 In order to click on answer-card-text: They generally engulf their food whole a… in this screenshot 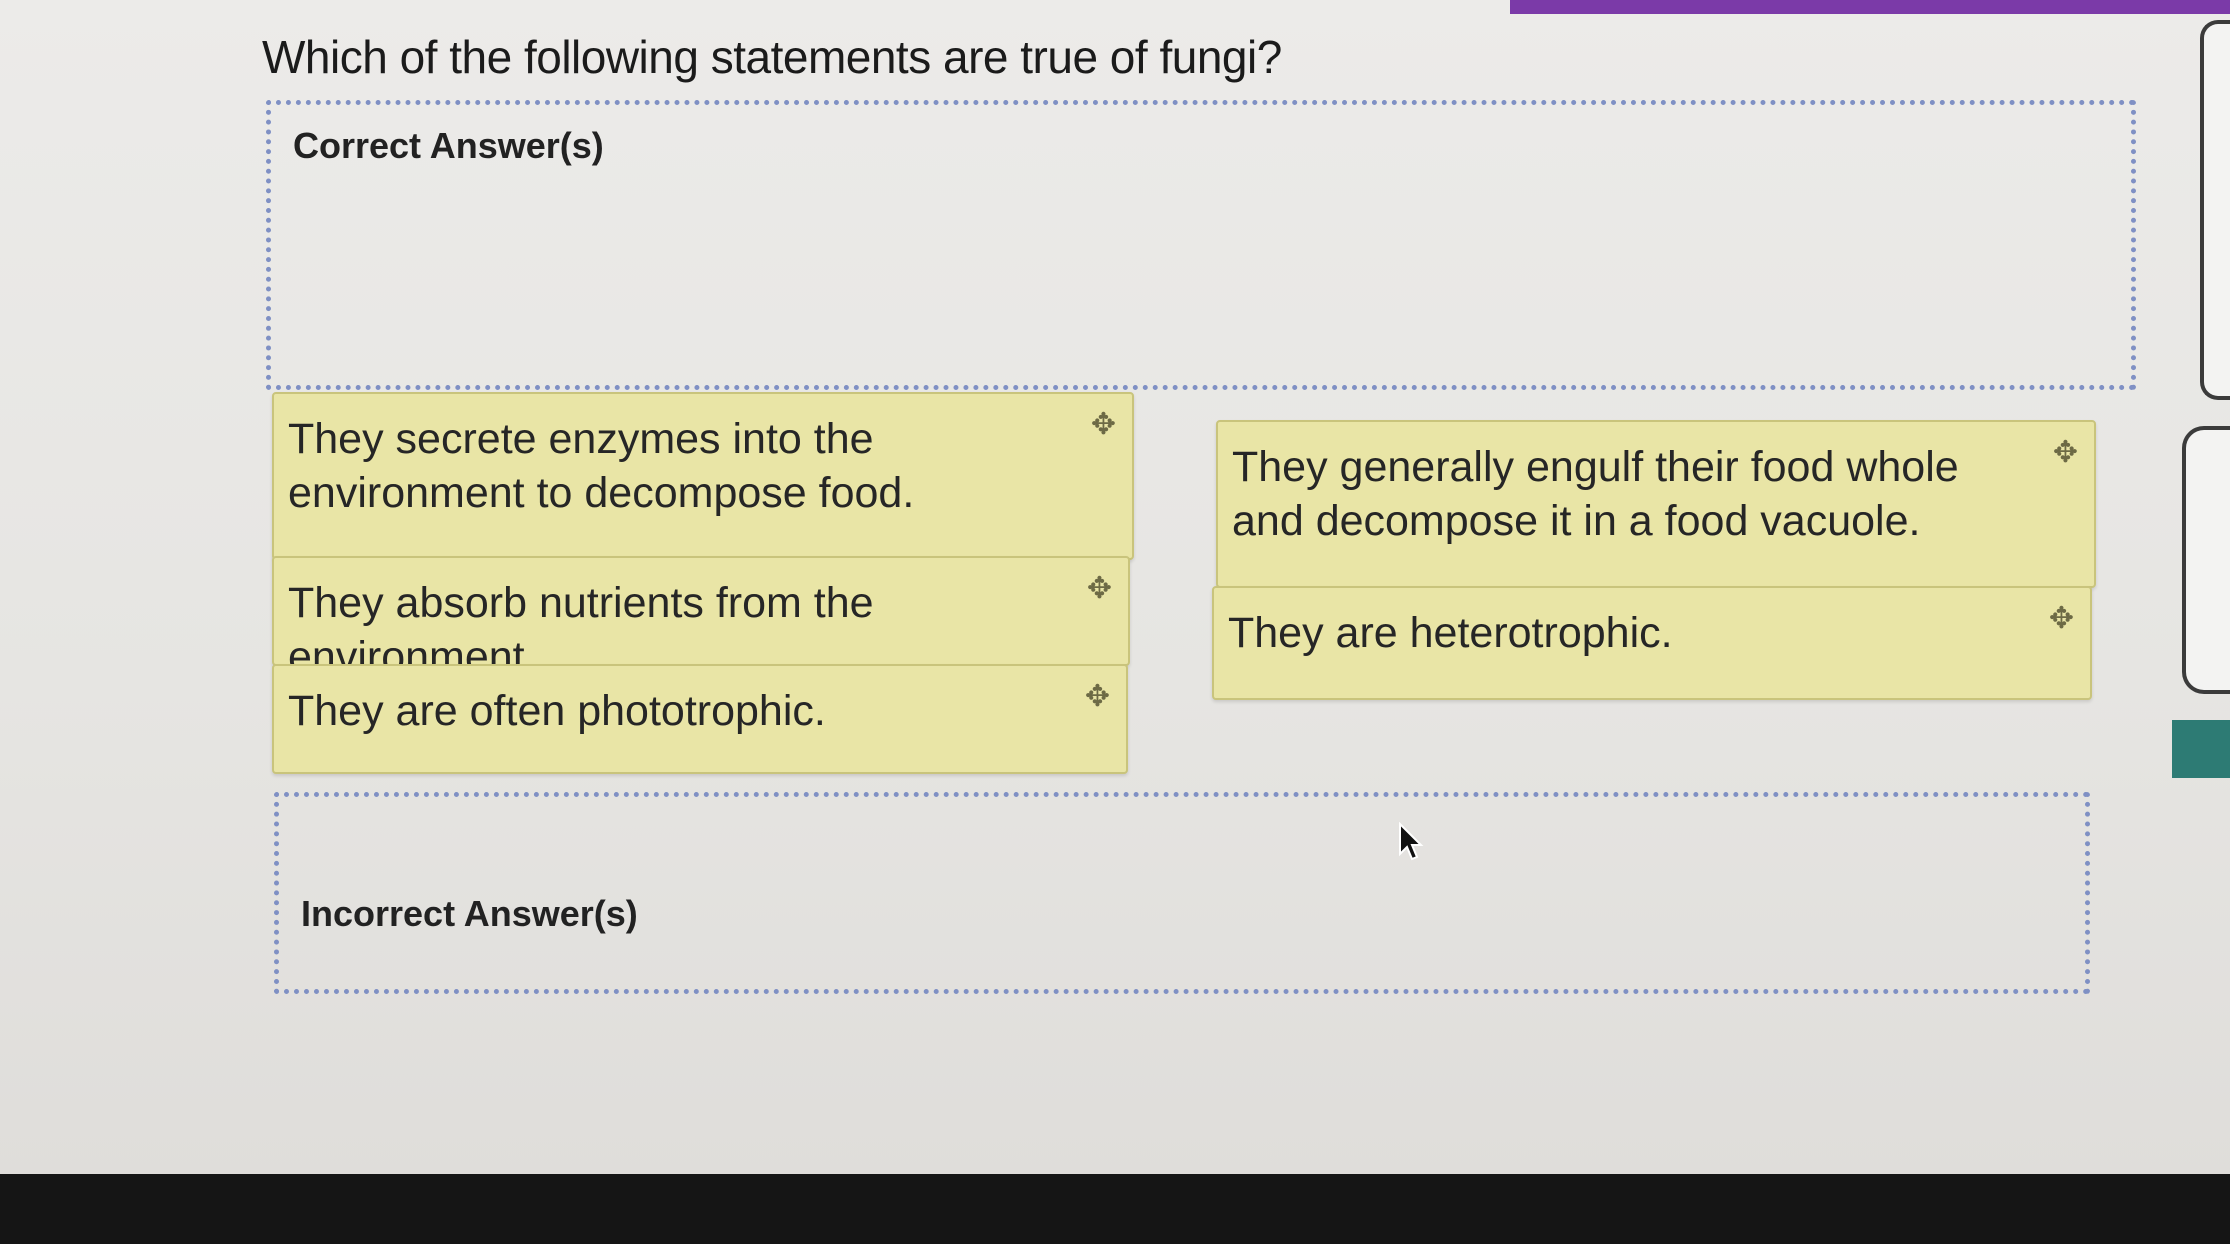, I will do `click(1595, 494)`.